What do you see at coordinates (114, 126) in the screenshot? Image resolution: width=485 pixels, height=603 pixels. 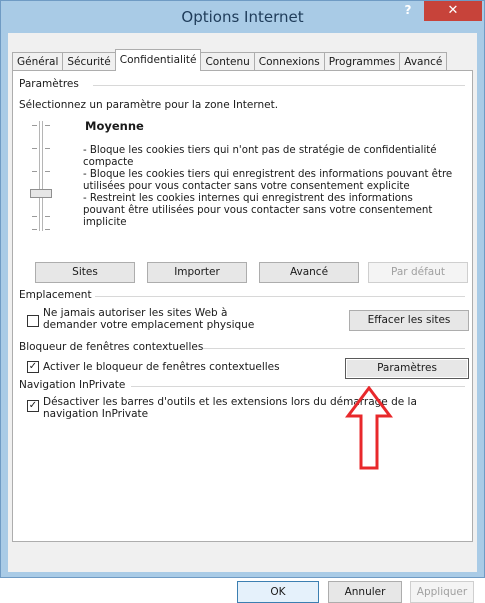 I see `privacy-level-name: Moyenne` at bounding box center [114, 126].